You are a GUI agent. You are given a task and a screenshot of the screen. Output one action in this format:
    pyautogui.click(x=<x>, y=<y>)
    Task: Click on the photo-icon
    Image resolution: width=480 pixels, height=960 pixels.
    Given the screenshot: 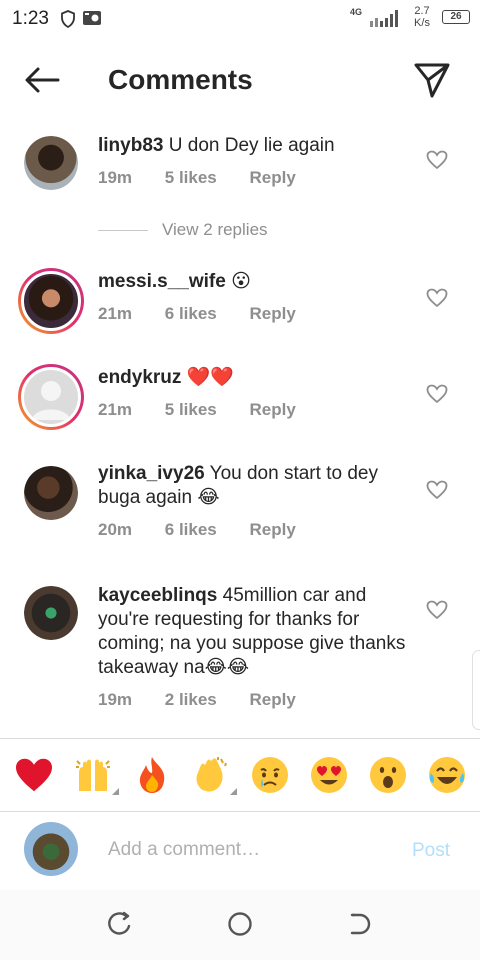 What is the action you would take?
    pyautogui.click(x=92, y=18)
    